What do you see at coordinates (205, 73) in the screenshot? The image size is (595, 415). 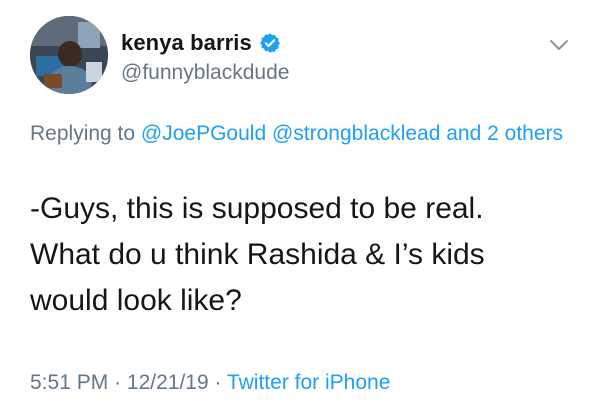 I see `author-handle: @funnyblackdude` at bounding box center [205, 73].